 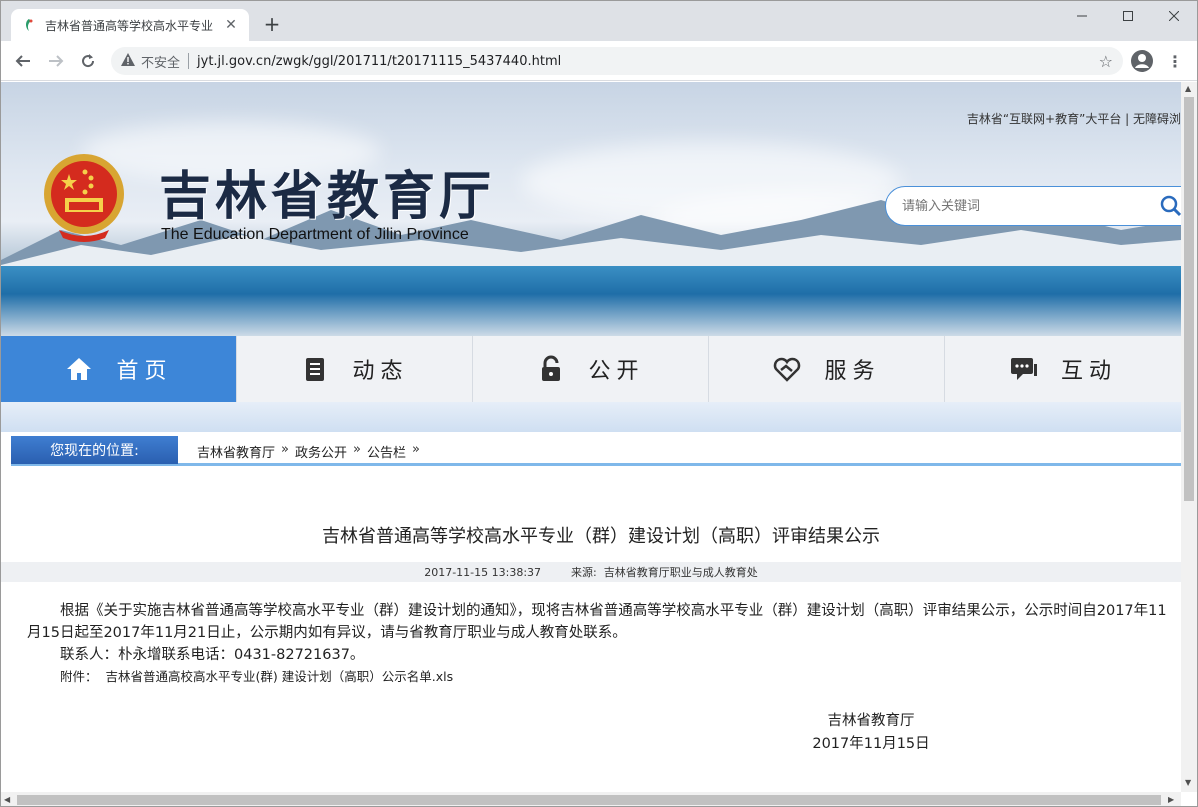 What do you see at coordinates (327, 196) in the screenshot?
I see `site-title: 吉林省教育厅` at bounding box center [327, 196].